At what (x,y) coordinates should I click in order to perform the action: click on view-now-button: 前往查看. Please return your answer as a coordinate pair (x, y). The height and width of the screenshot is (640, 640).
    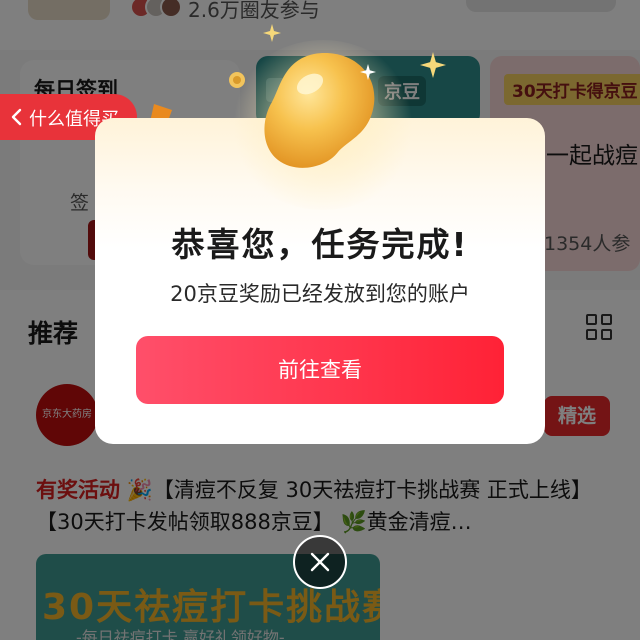
    Looking at the image, I should click on (320, 370).